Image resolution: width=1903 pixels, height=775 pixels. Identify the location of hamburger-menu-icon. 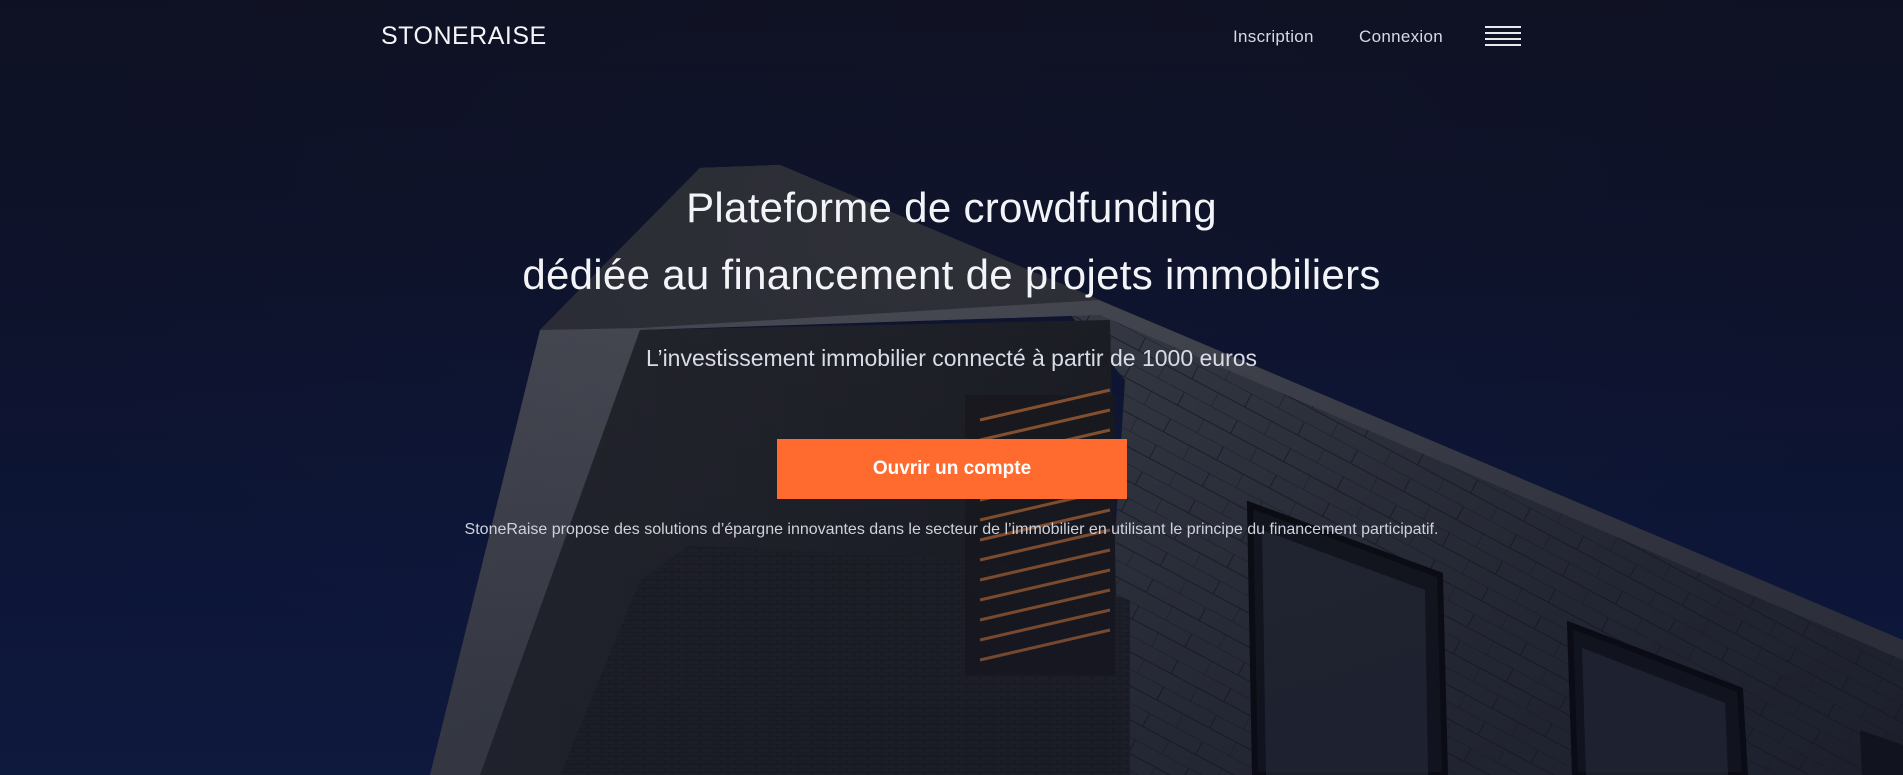
(1504, 39).